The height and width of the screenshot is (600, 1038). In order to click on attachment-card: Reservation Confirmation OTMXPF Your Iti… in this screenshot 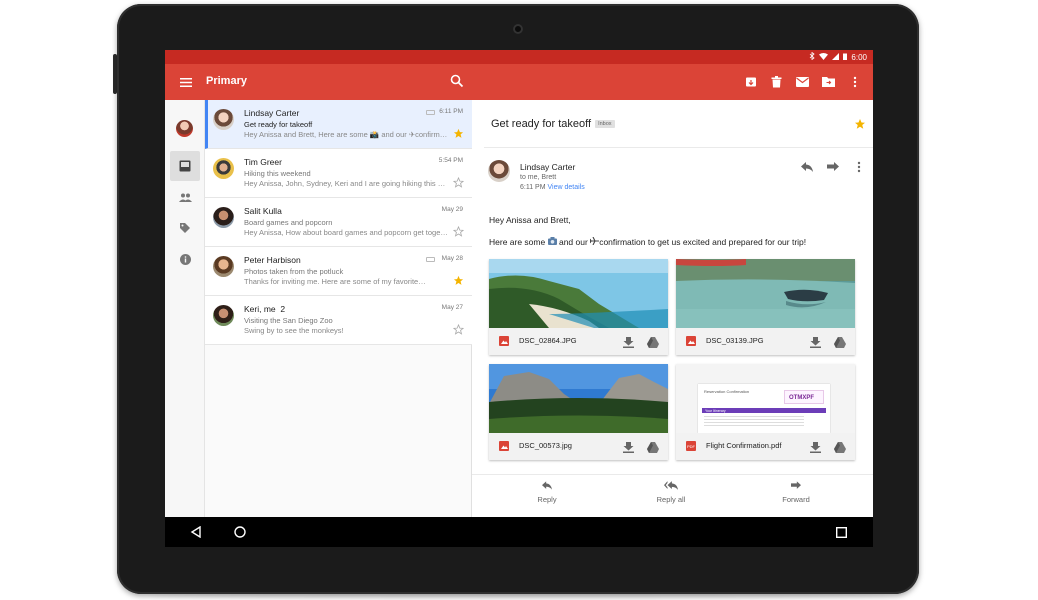, I will do `click(765, 412)`.